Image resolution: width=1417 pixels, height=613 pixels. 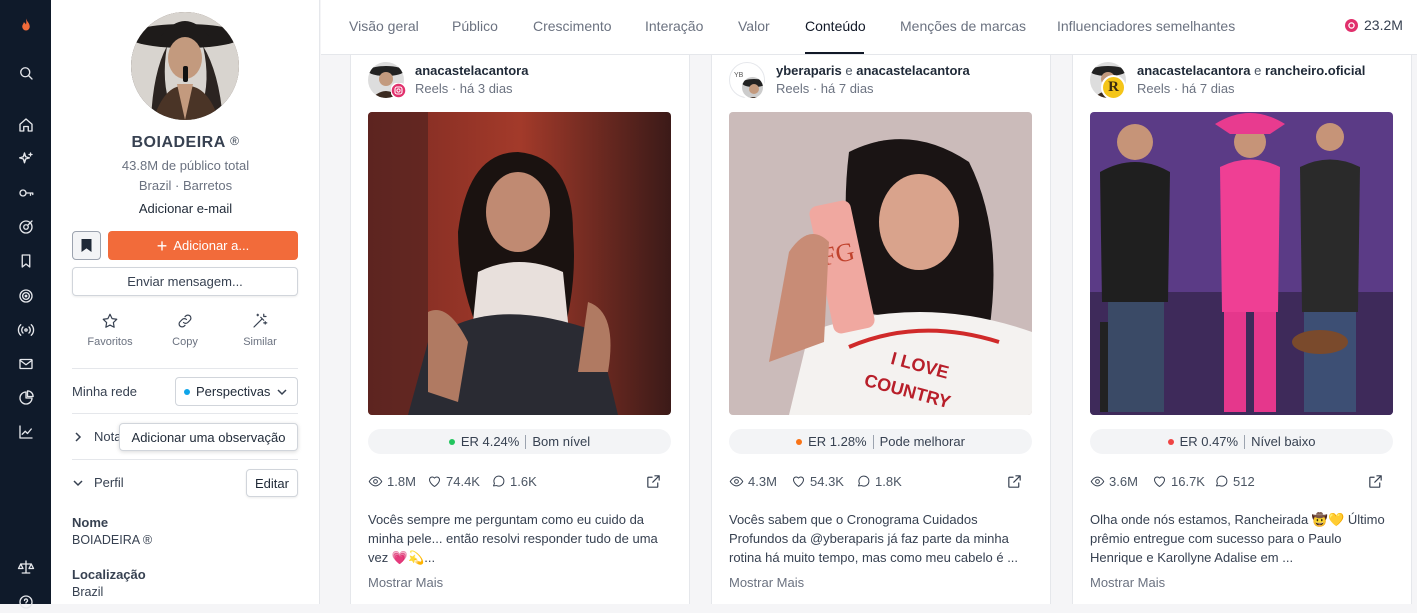 I want to click on likes-stat: 16.7K, so click(x=1178, y=481).